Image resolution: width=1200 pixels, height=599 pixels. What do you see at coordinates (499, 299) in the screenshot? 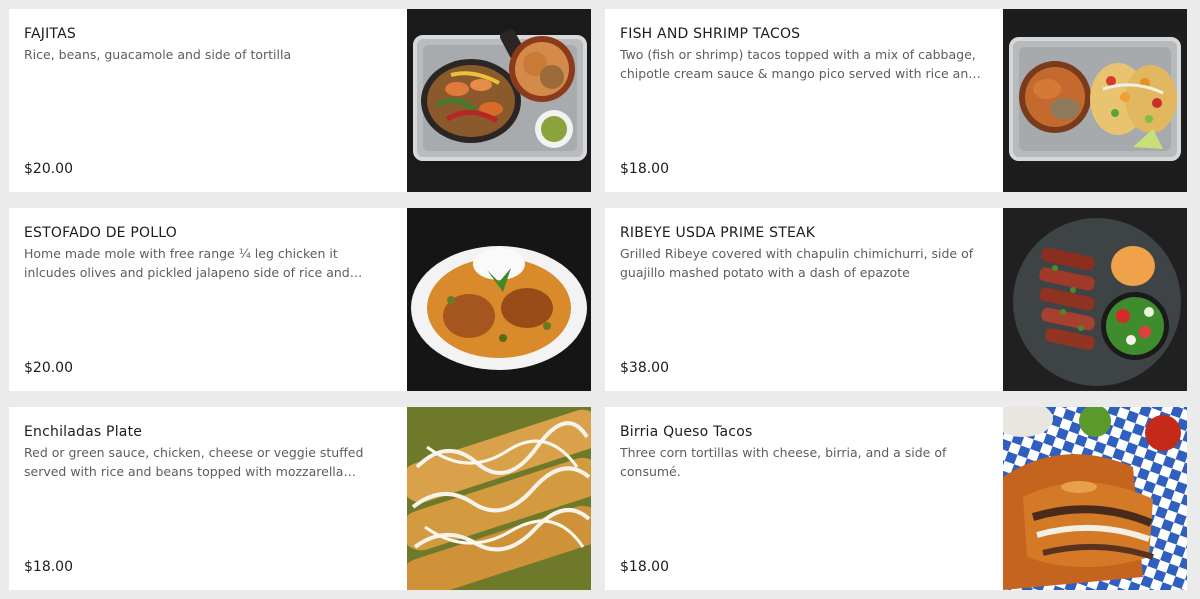
I see `estofado-photo` at bounding box center [499, 299].